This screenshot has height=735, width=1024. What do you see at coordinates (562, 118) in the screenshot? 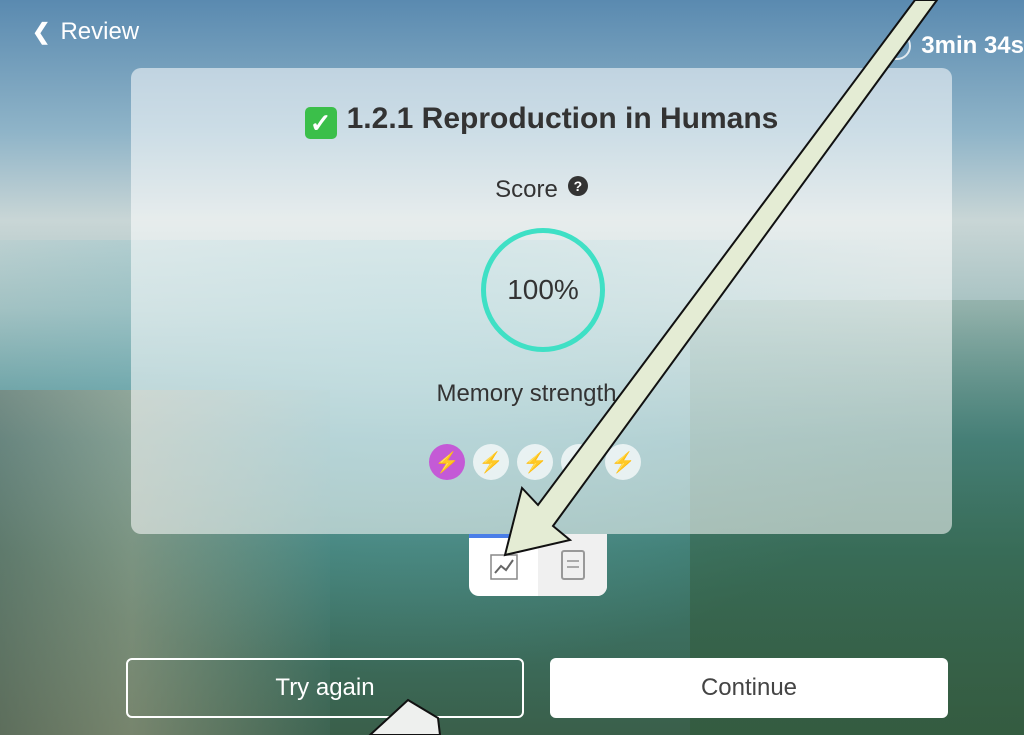
I see `topic-title-text: 1.2.1 Reproduction in Humans` at bounding box center [562, 118].